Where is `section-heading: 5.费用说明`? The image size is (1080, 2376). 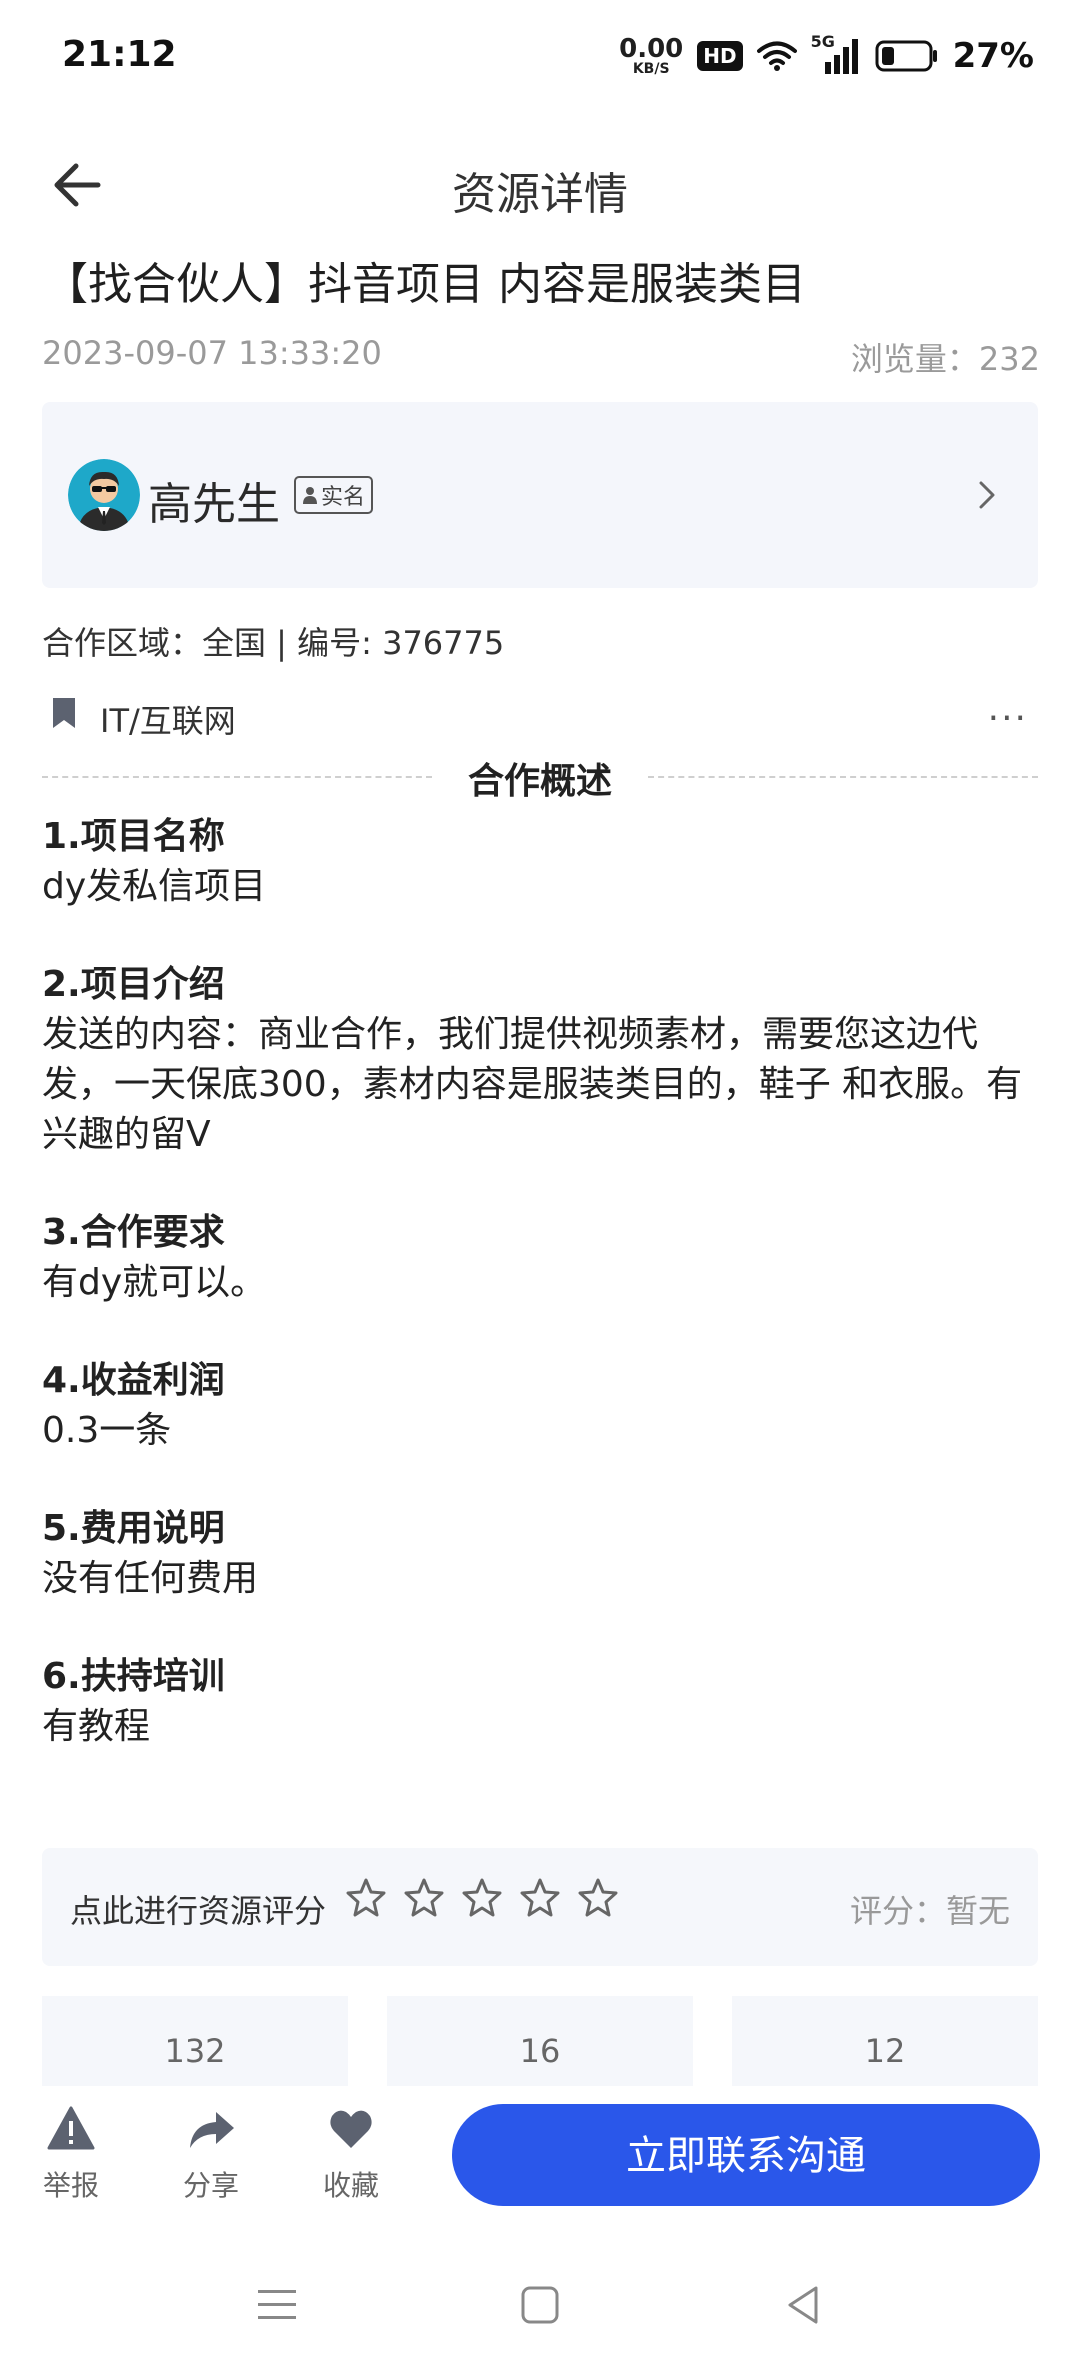
section-heading: 5.费用说明 is located at coordinates (133, 1528).